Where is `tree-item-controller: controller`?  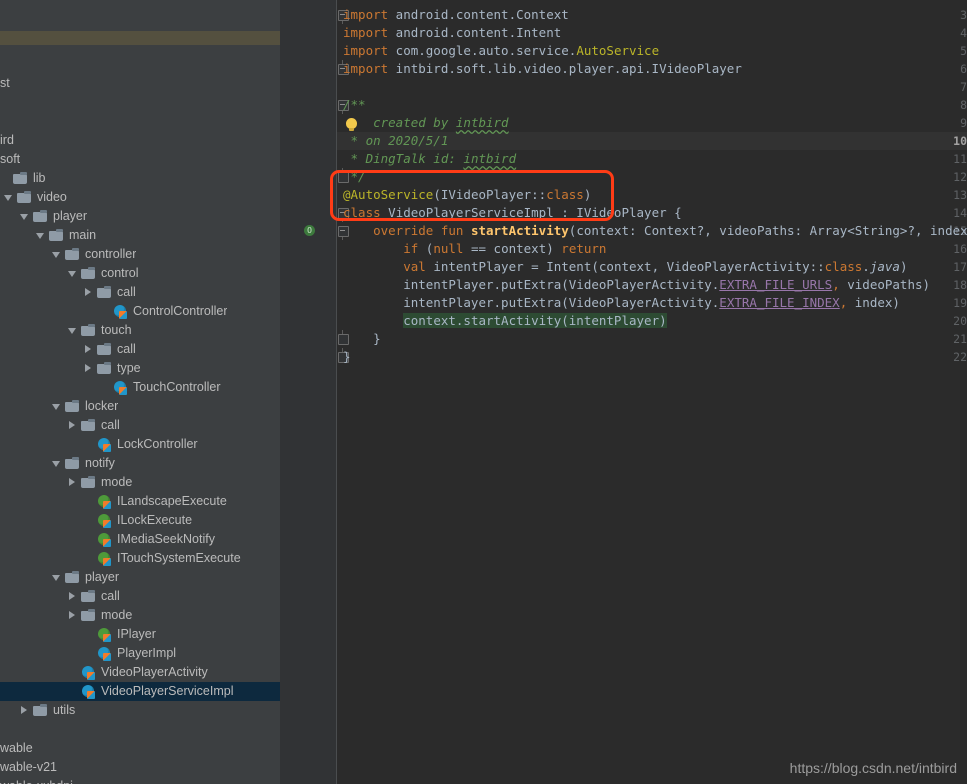
tree-item-controller: controller is located at coordinates (140, 254).